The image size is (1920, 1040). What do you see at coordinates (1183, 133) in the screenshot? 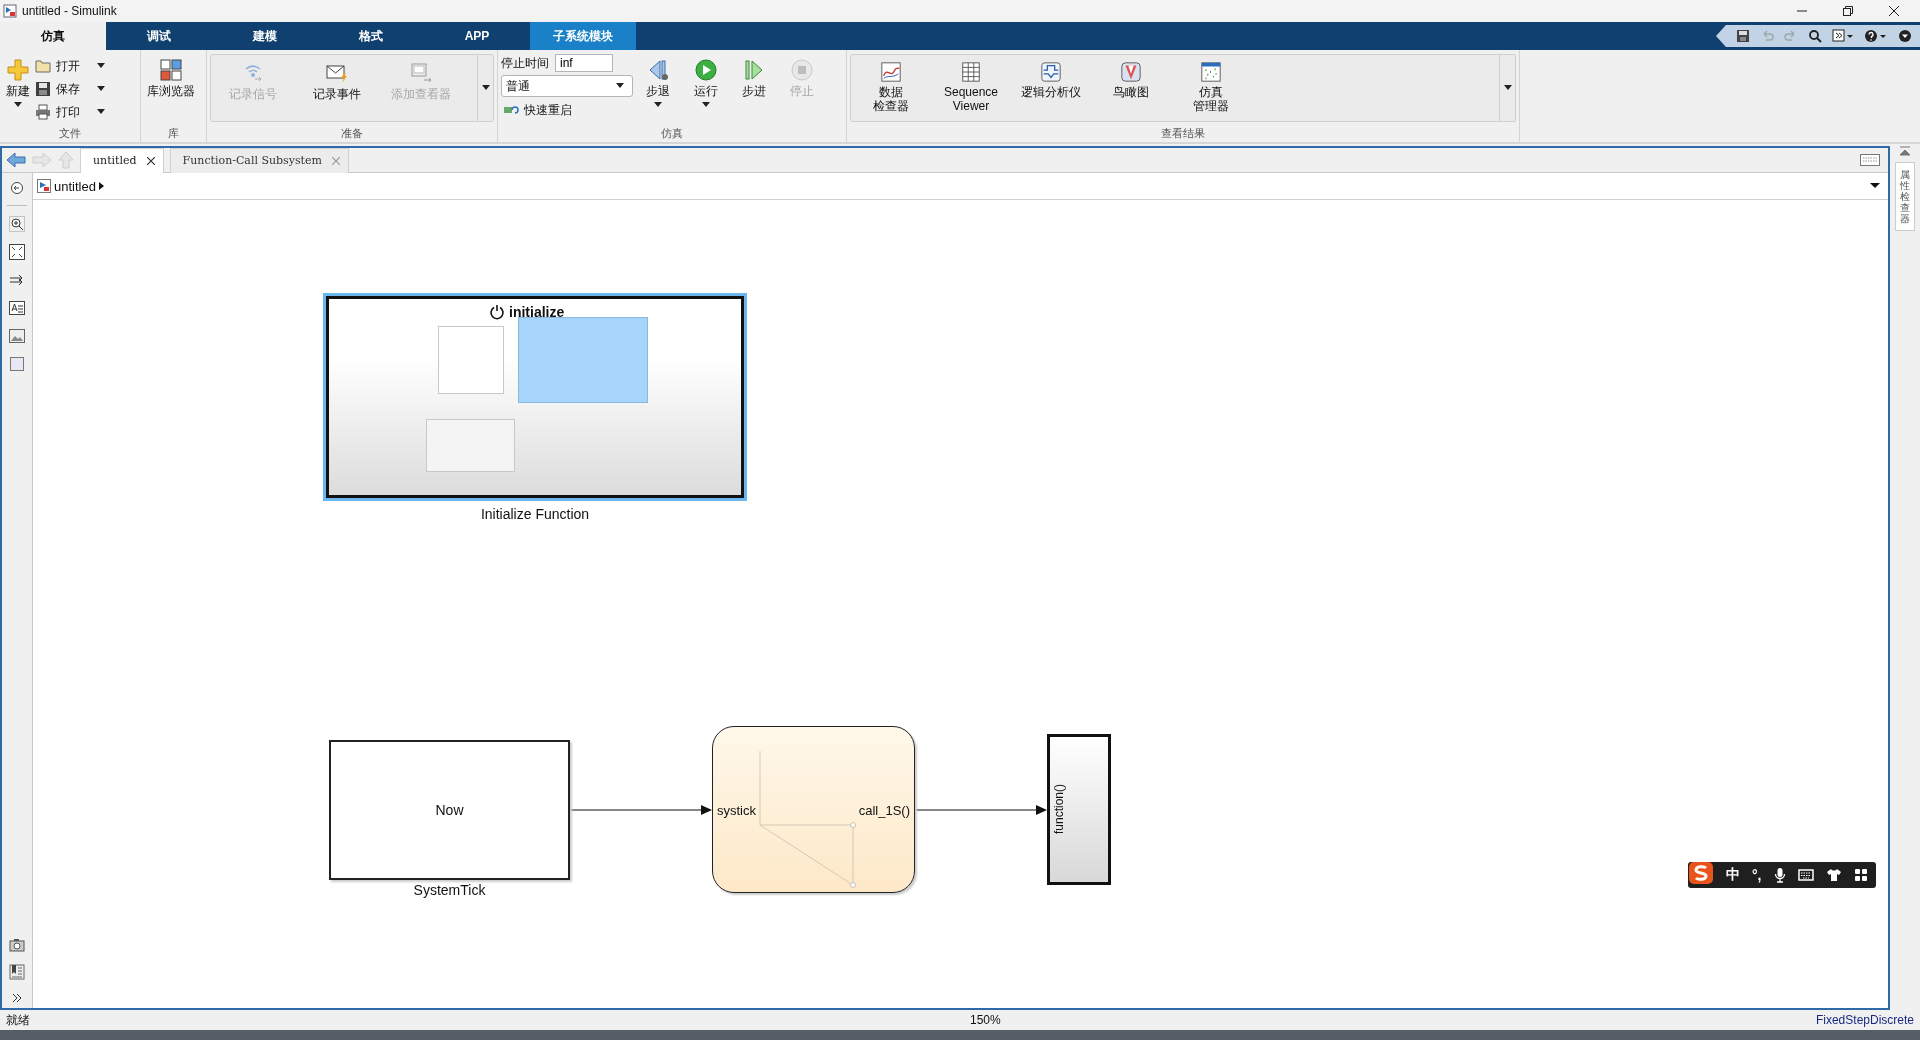
I see `group-title: 查看结果` at bounding box center [1183, 133].